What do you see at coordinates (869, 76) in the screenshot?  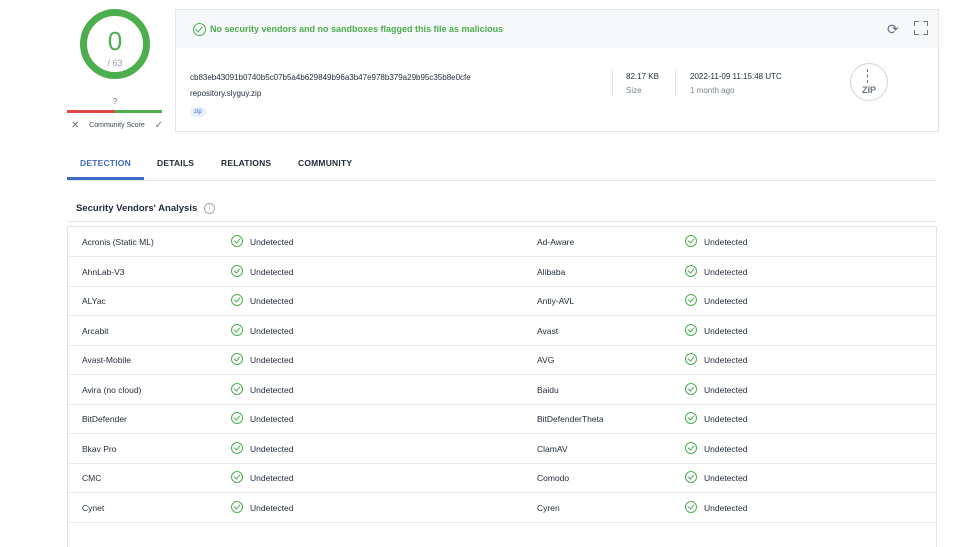 I see `zip-pull-icon` at bounding box center [869, 76].